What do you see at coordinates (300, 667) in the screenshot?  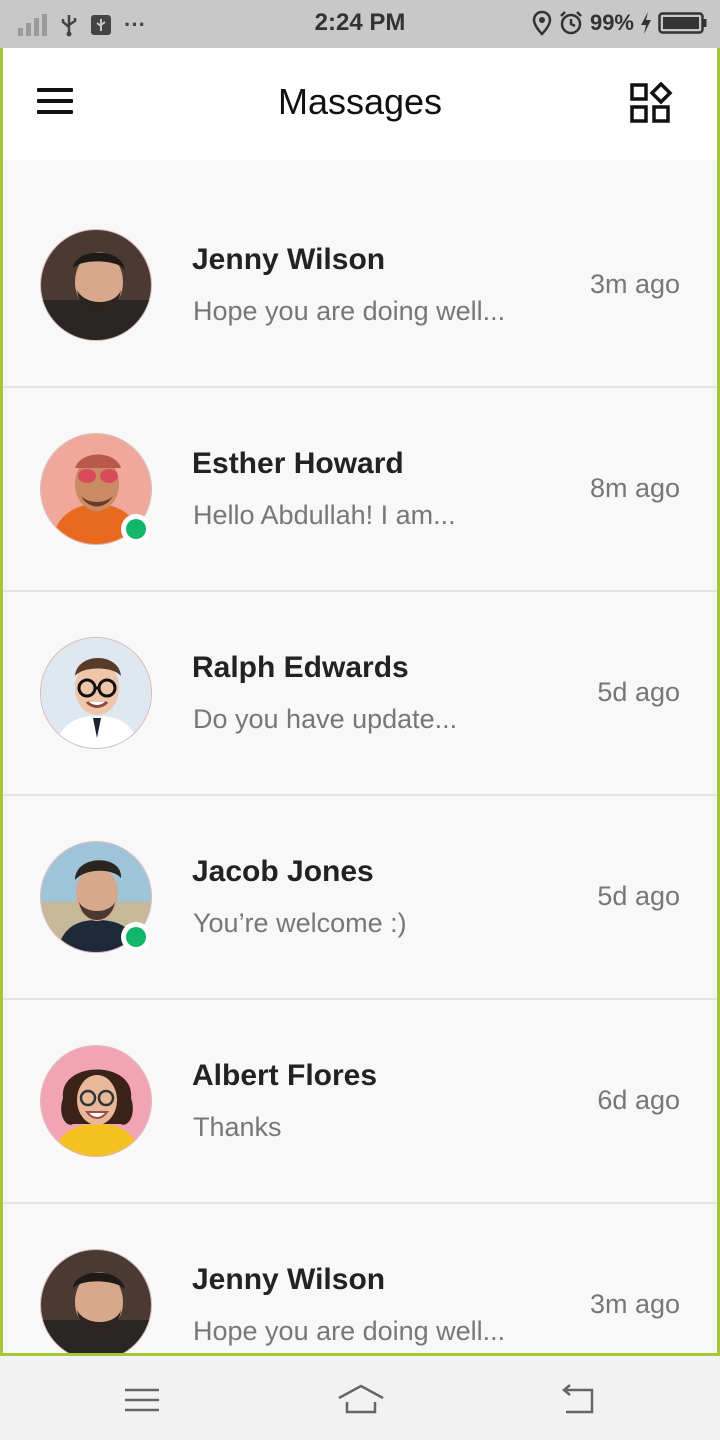 I see `contact-name: Ralph Edwards` at bounding box center [300, 667].